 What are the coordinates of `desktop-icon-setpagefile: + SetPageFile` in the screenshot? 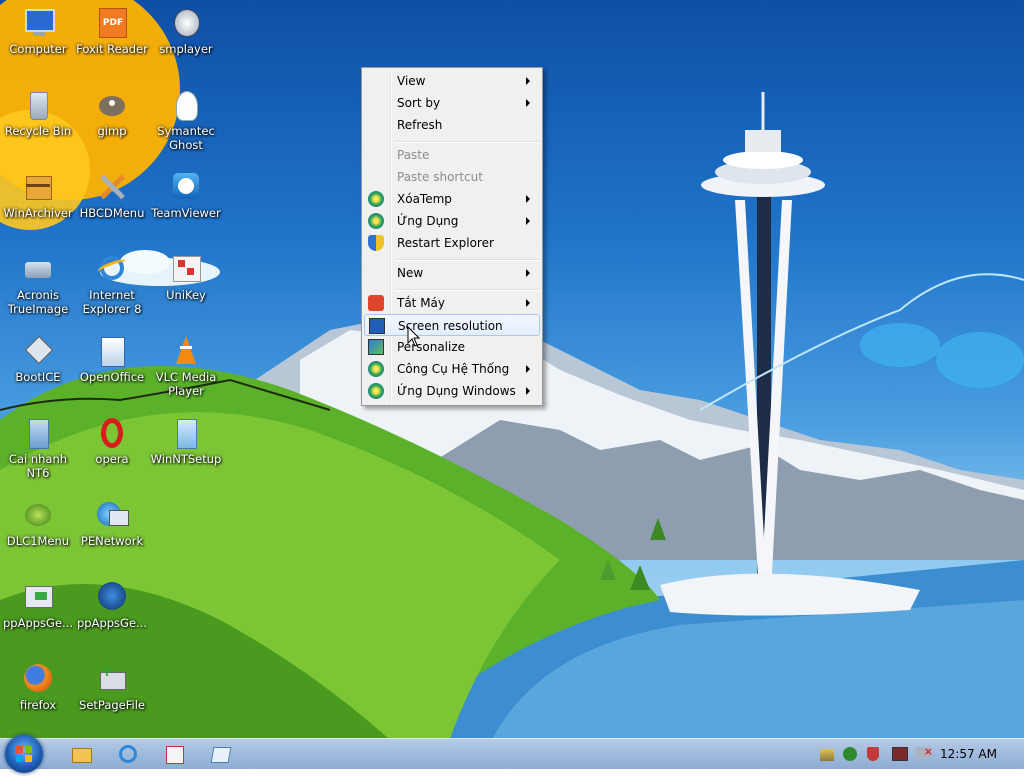 It's located at (112, 687).